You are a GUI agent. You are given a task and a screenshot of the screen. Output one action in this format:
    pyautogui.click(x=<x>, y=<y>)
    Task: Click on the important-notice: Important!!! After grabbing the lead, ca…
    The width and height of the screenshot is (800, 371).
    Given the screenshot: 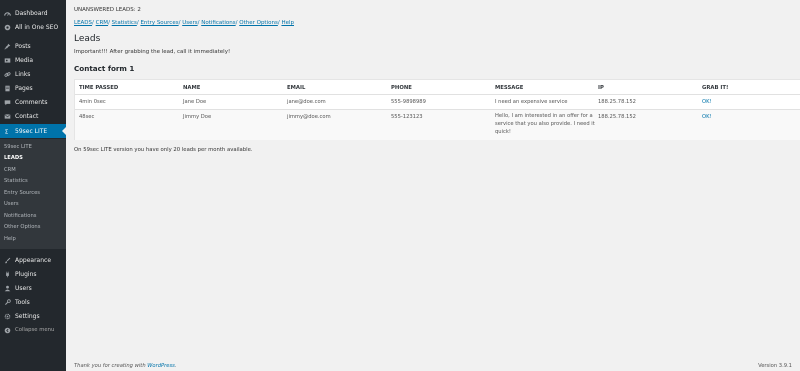 What is the action you would take?
    pyautogui.click(x=152, y=52)
    